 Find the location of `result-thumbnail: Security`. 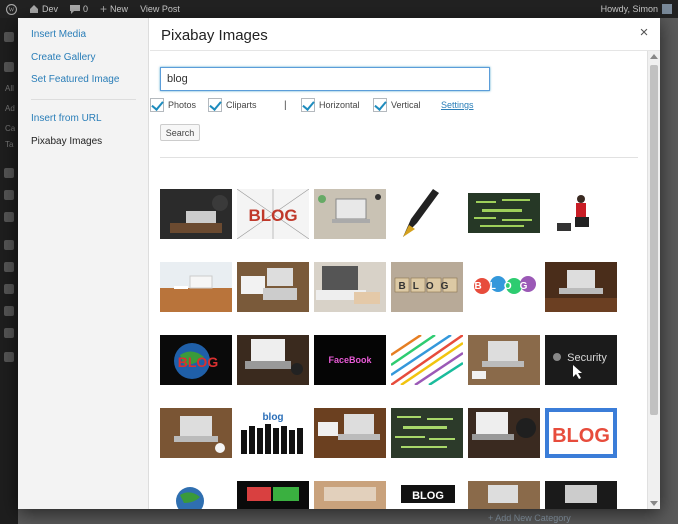

result-thumbnail: Security is located at coordinates (581, 360).